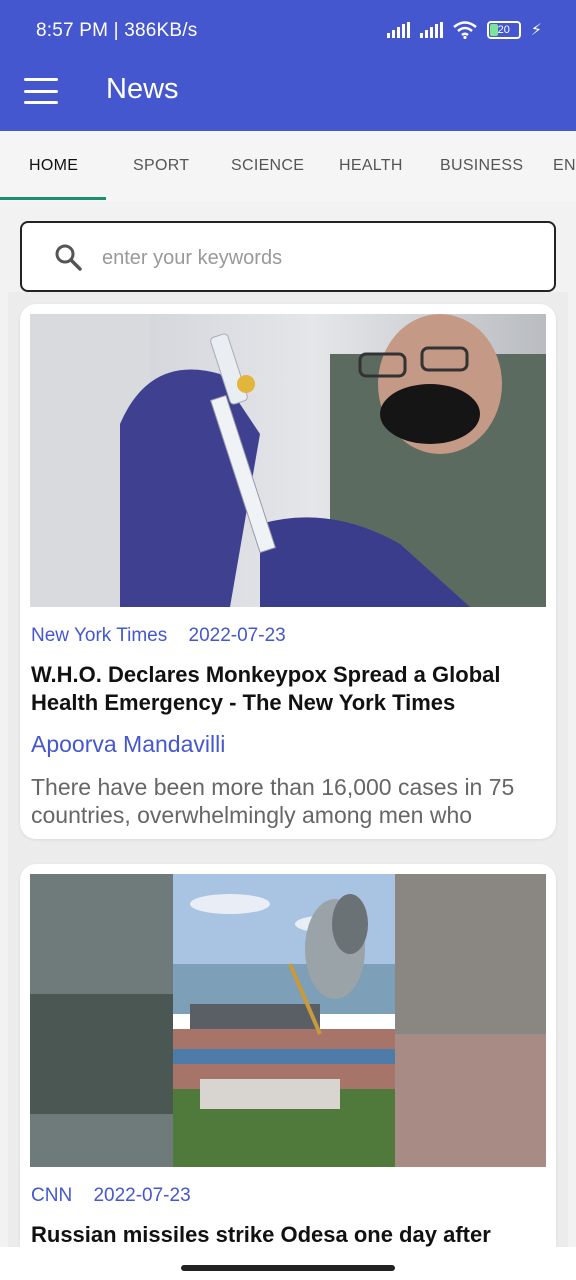 The width and height of the screenshot is (576, 1280). I want to click on signal-icon, so click(398, 30).